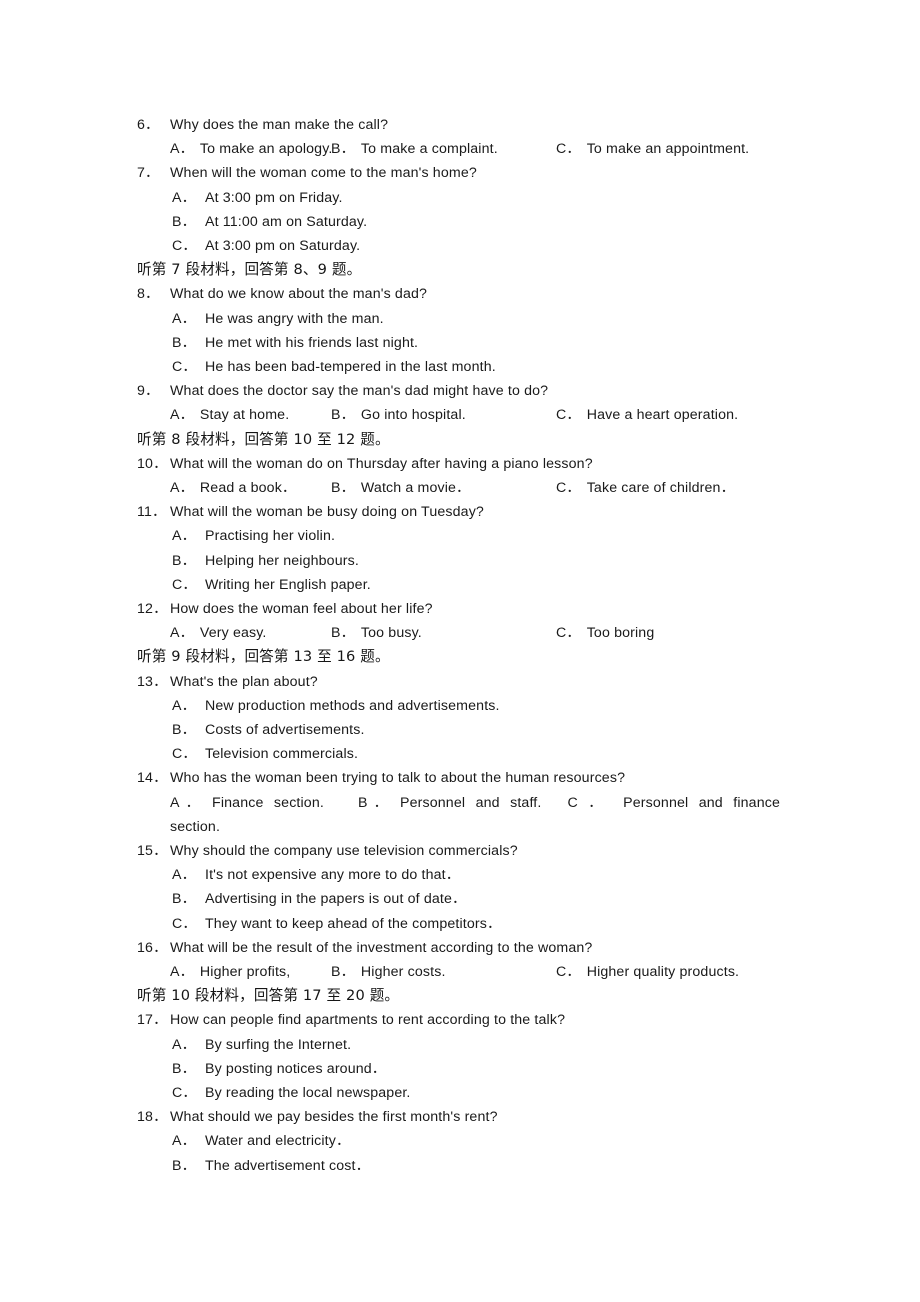 The height and width of the screenshot is (1302, 920). What do you see at coordinates (450, 803) in the screenshot?
I see `option-choice: B． Personnel and staff.` at bounding box center [450, 803].